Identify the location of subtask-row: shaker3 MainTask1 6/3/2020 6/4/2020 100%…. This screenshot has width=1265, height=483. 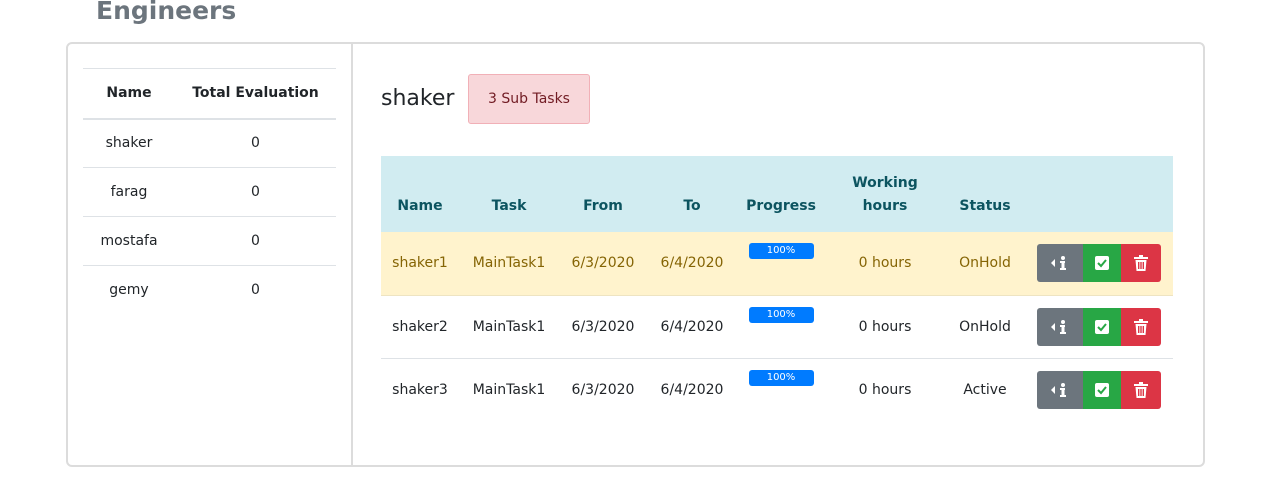
(777, 389).